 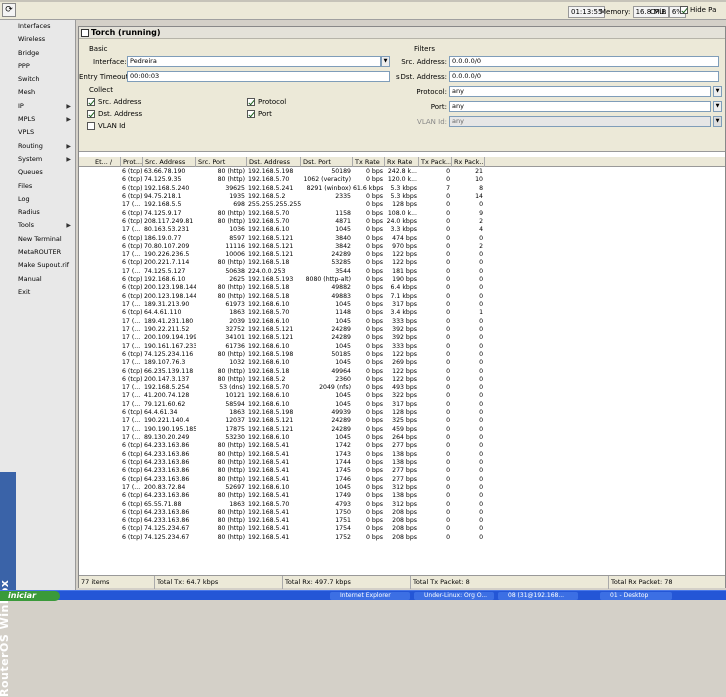 I want to click on filter-src-input: 0.0.0.0/0, so click(x=584, y=61).